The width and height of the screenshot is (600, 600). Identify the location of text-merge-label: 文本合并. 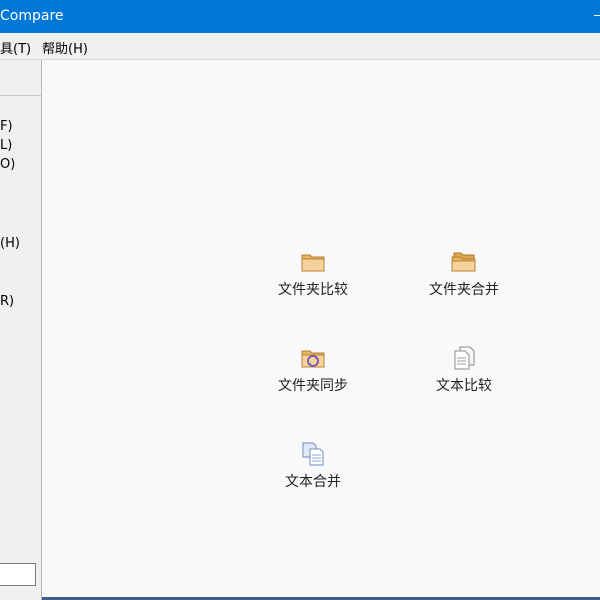
(313, 482).